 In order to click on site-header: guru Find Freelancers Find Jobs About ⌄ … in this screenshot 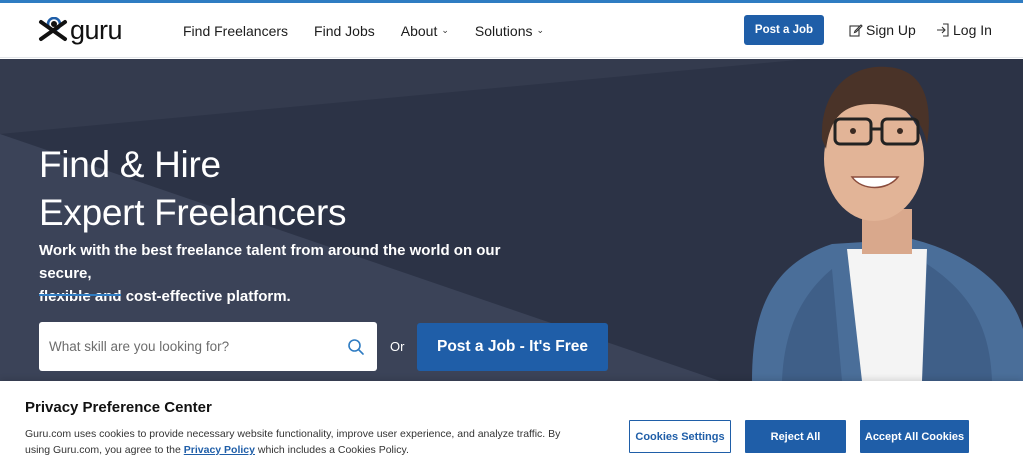, I will do `click(511, 30)`.